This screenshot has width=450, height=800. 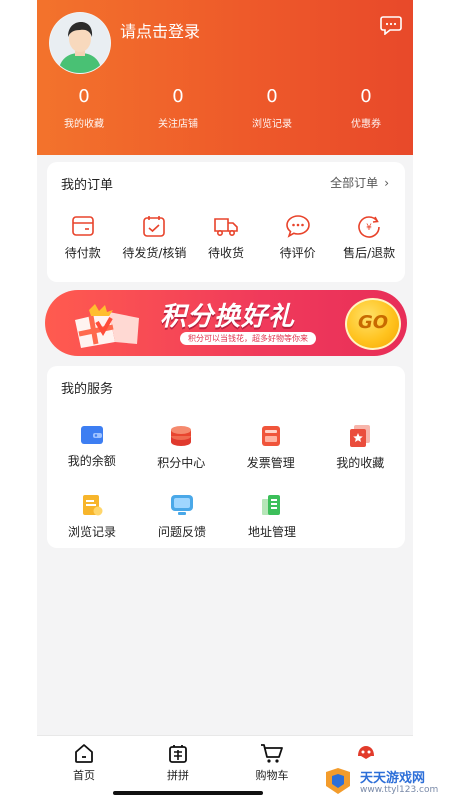 I want to click on order-label: 待发货/核销, so click(x=154, y=253).